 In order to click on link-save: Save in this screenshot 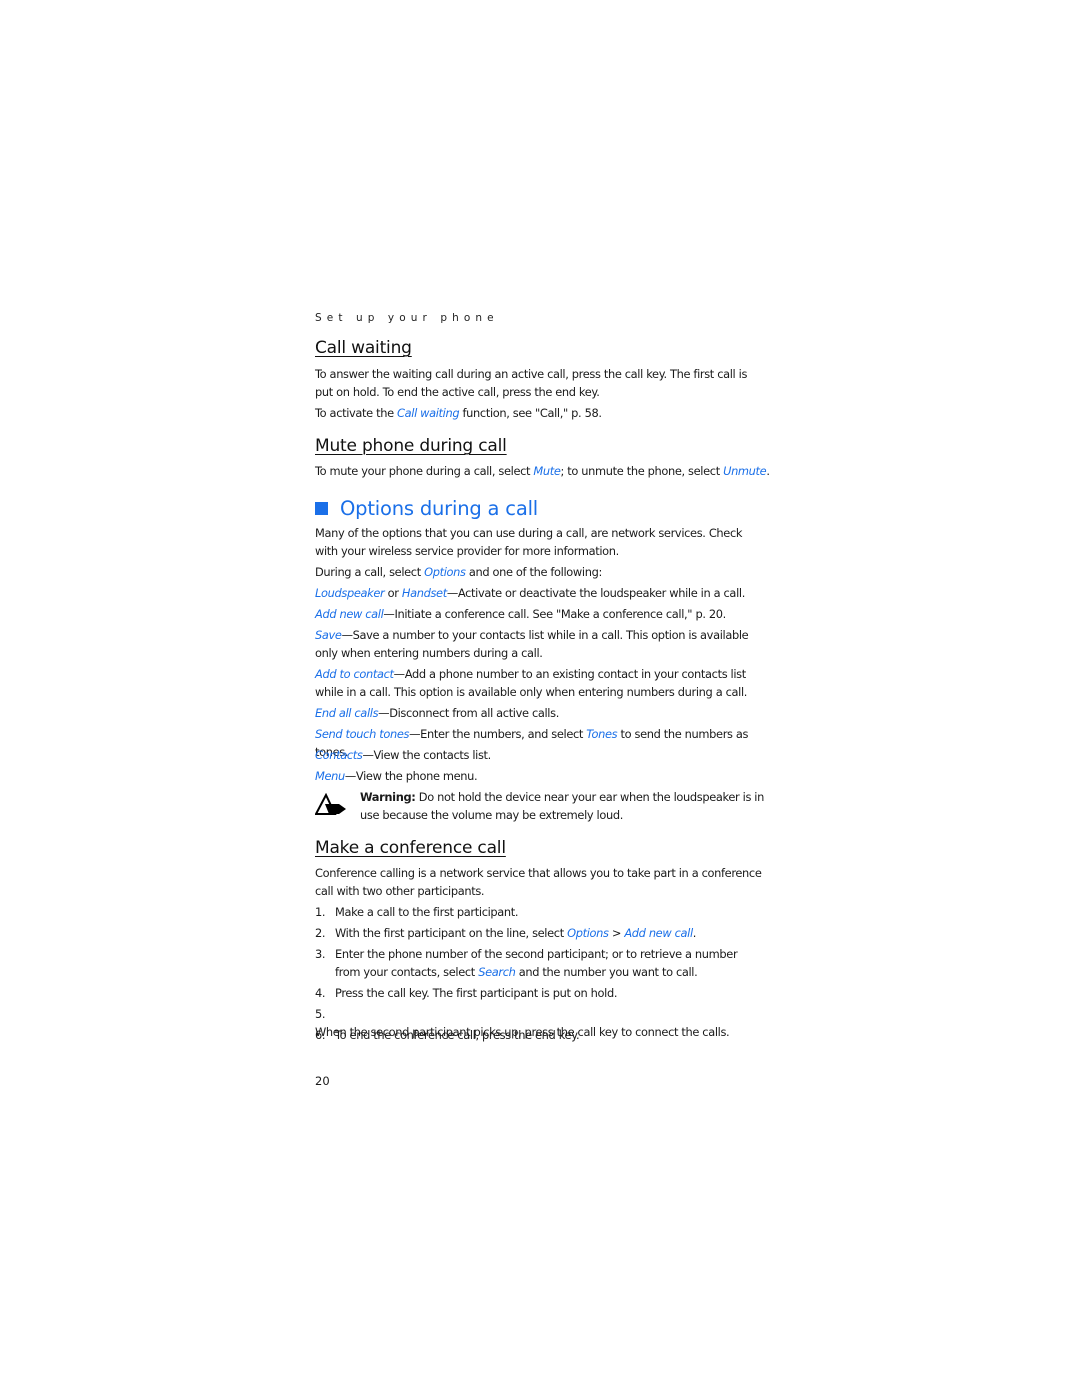, I will do `click(328, 635)`.